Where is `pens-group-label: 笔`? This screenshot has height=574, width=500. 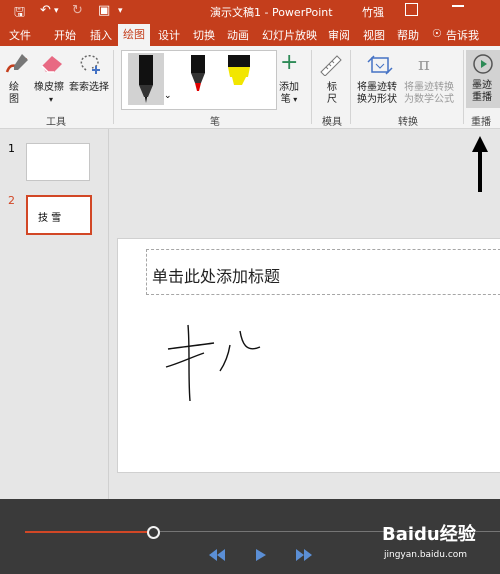
pens-group-label: 笔 is located at coordinates (215, 122).